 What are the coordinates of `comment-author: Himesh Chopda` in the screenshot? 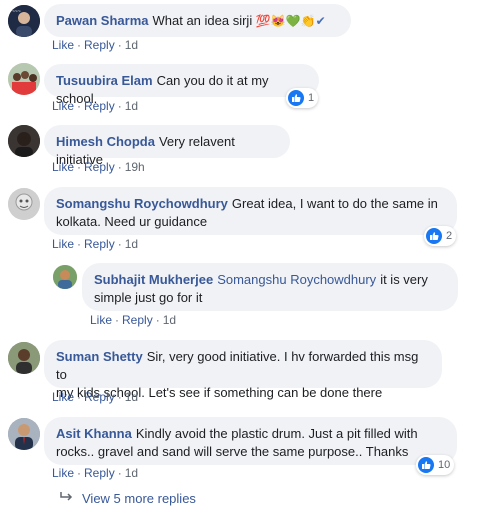 It's located at (105, 141).